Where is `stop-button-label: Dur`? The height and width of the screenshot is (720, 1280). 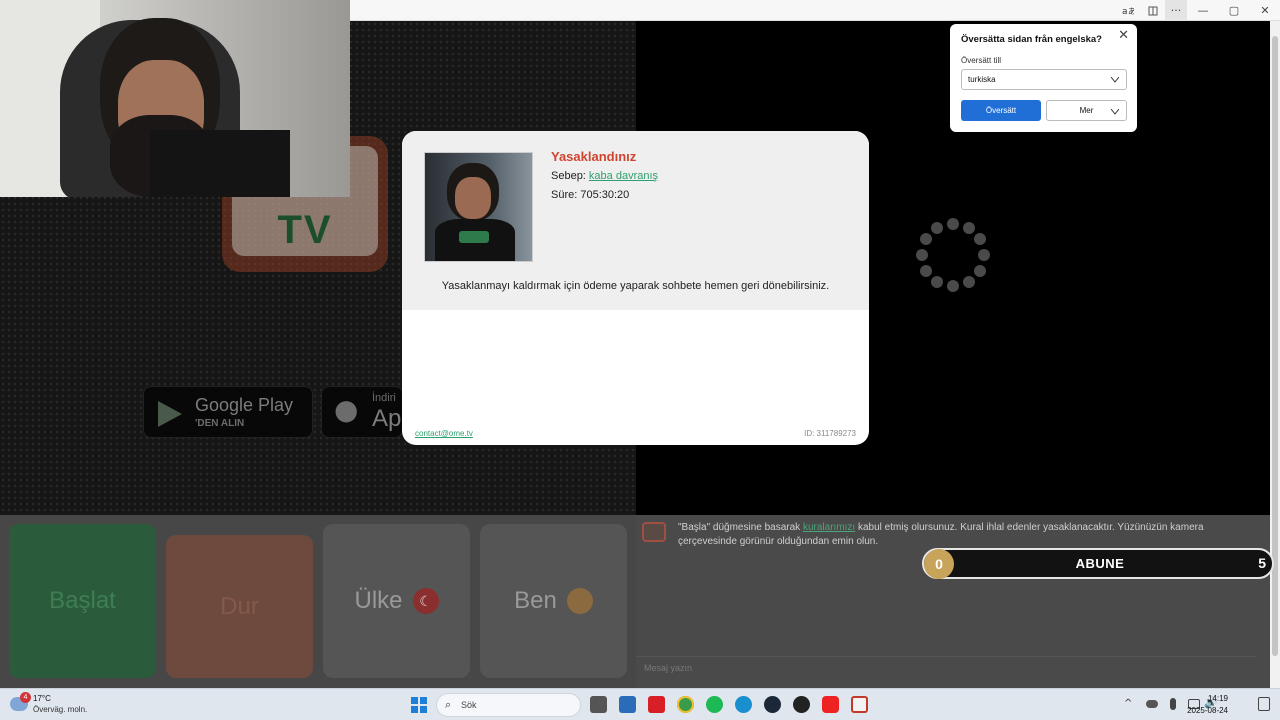
stop-button-label: Dur is located at coordinates (239, 606).